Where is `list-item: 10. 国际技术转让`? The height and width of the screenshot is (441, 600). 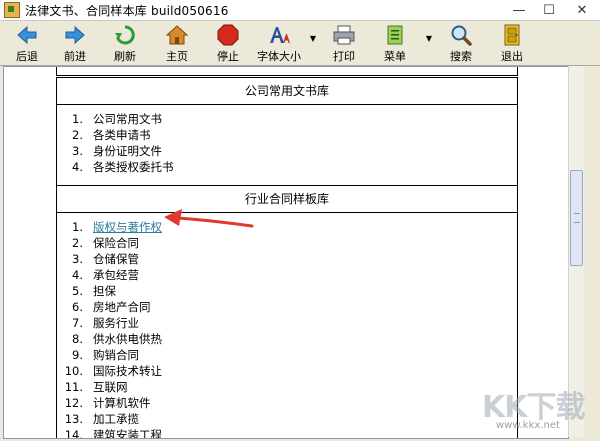 list-item: 10. 国际技术转让 is located at coordinates (287, 371).